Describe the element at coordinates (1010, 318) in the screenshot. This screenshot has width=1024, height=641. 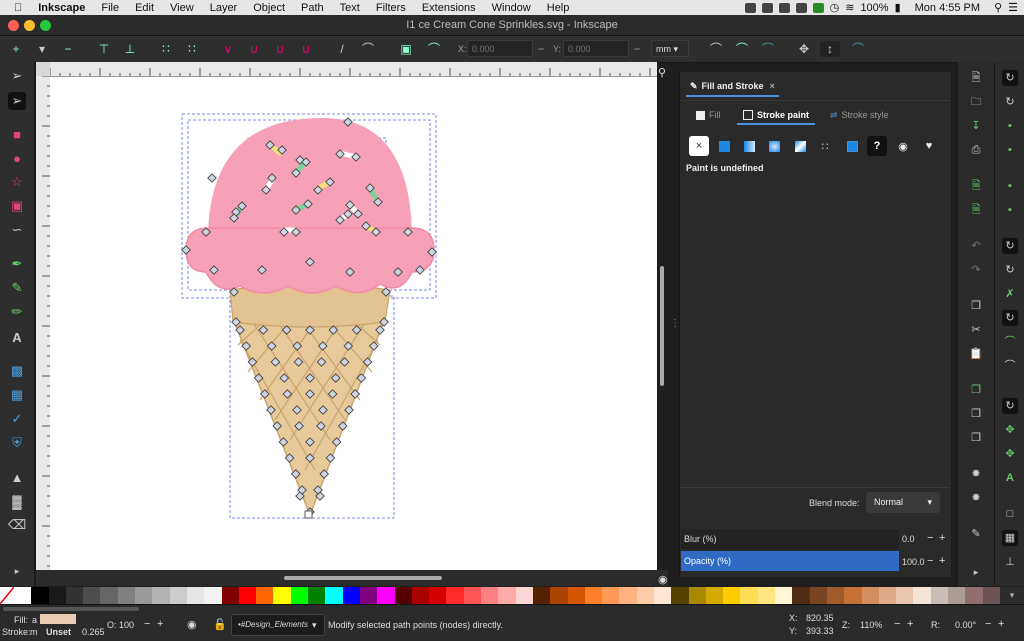
I see `snap-cusp-icon: ↻` at that location.